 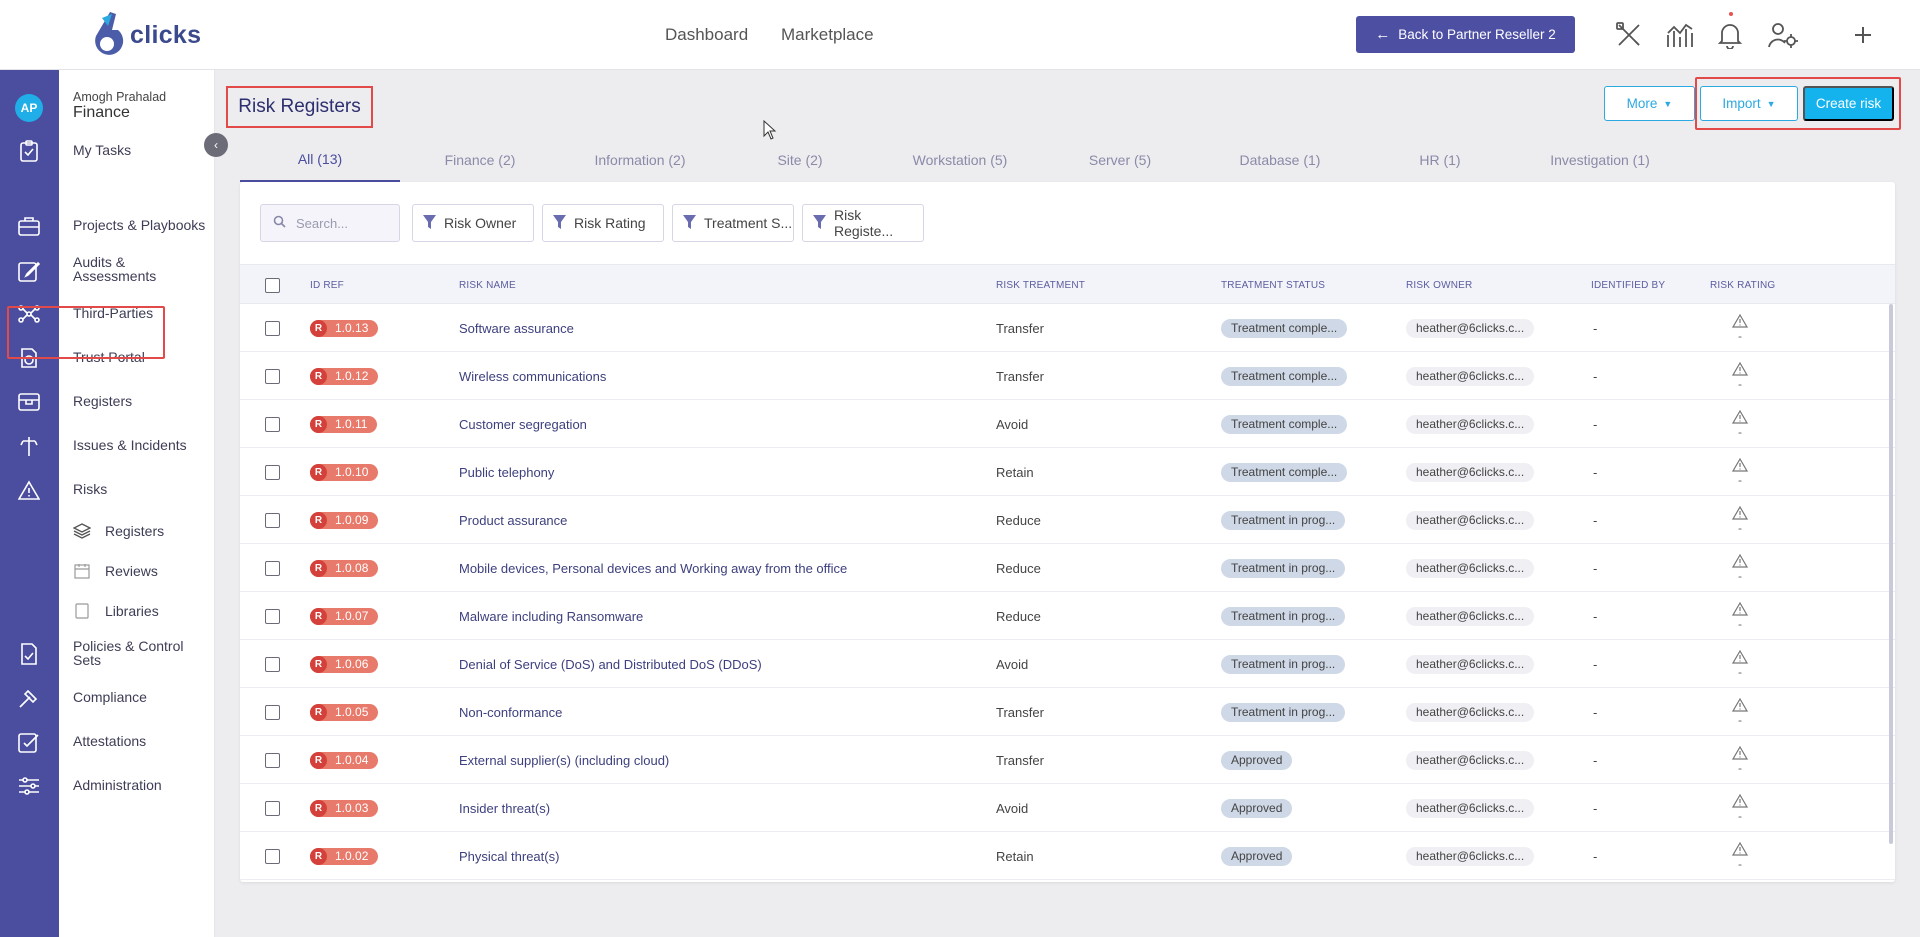 I want to click on id-ref-cell: R 1.0.03, so click(x=344, y=808).